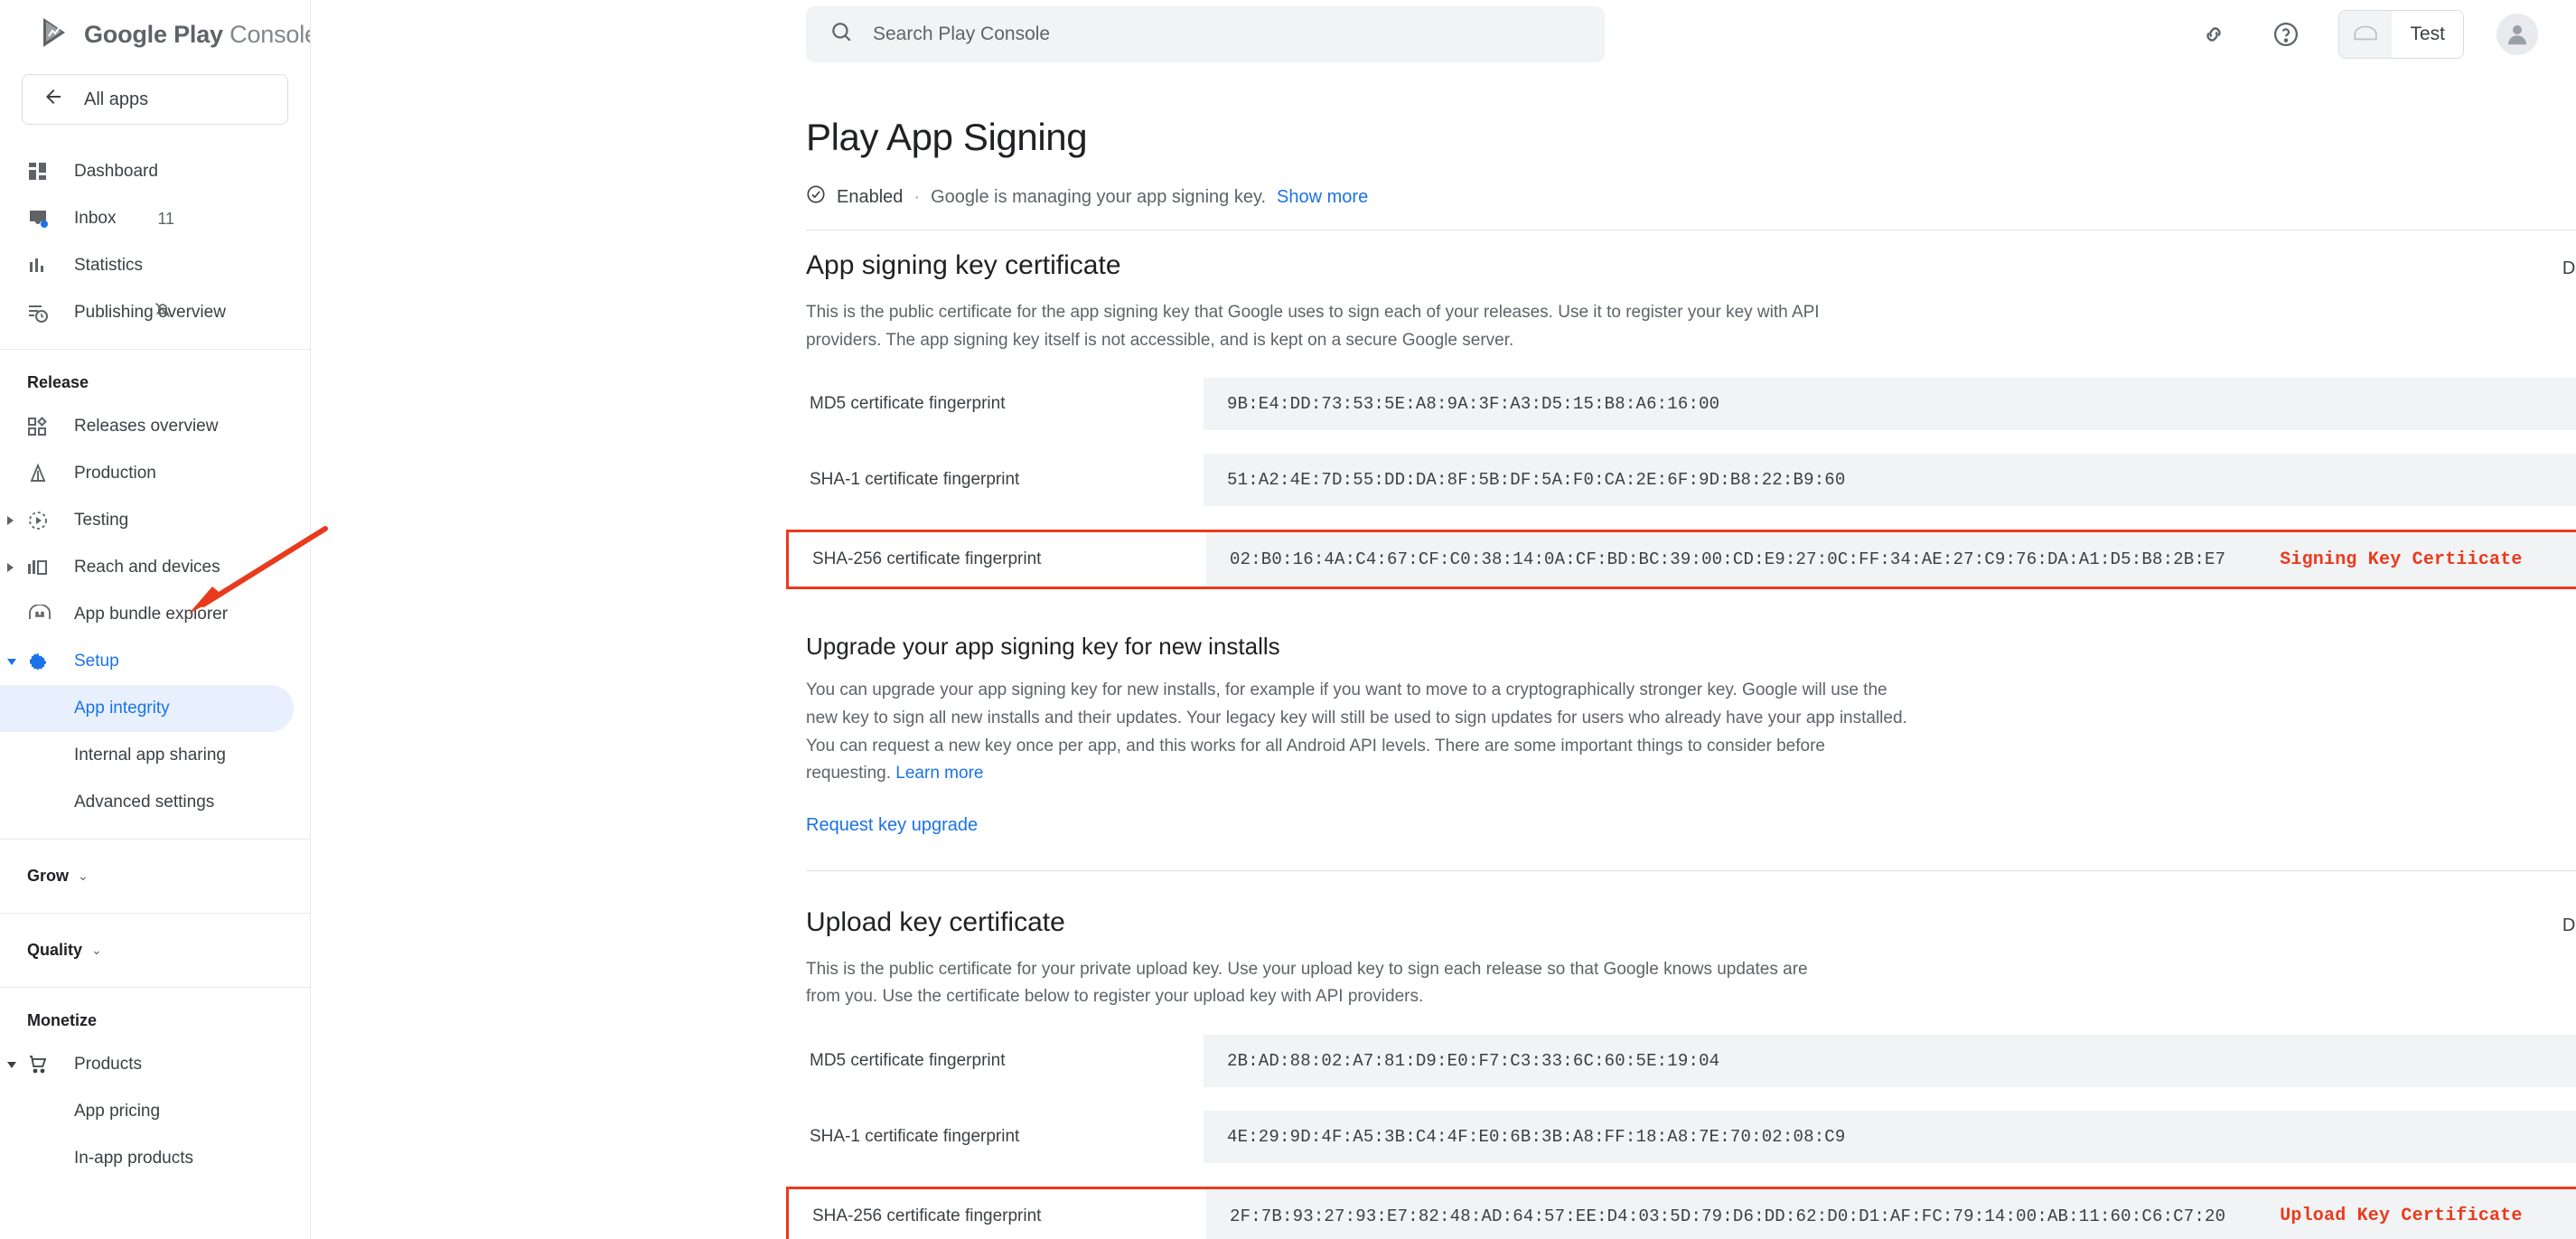 The width and height of the screenshot is (2576, 1239). Describe the element at coordinates (150, 755) in the screenshot. I see `sidebar-subitem-label: Internal app sharing` at that location.